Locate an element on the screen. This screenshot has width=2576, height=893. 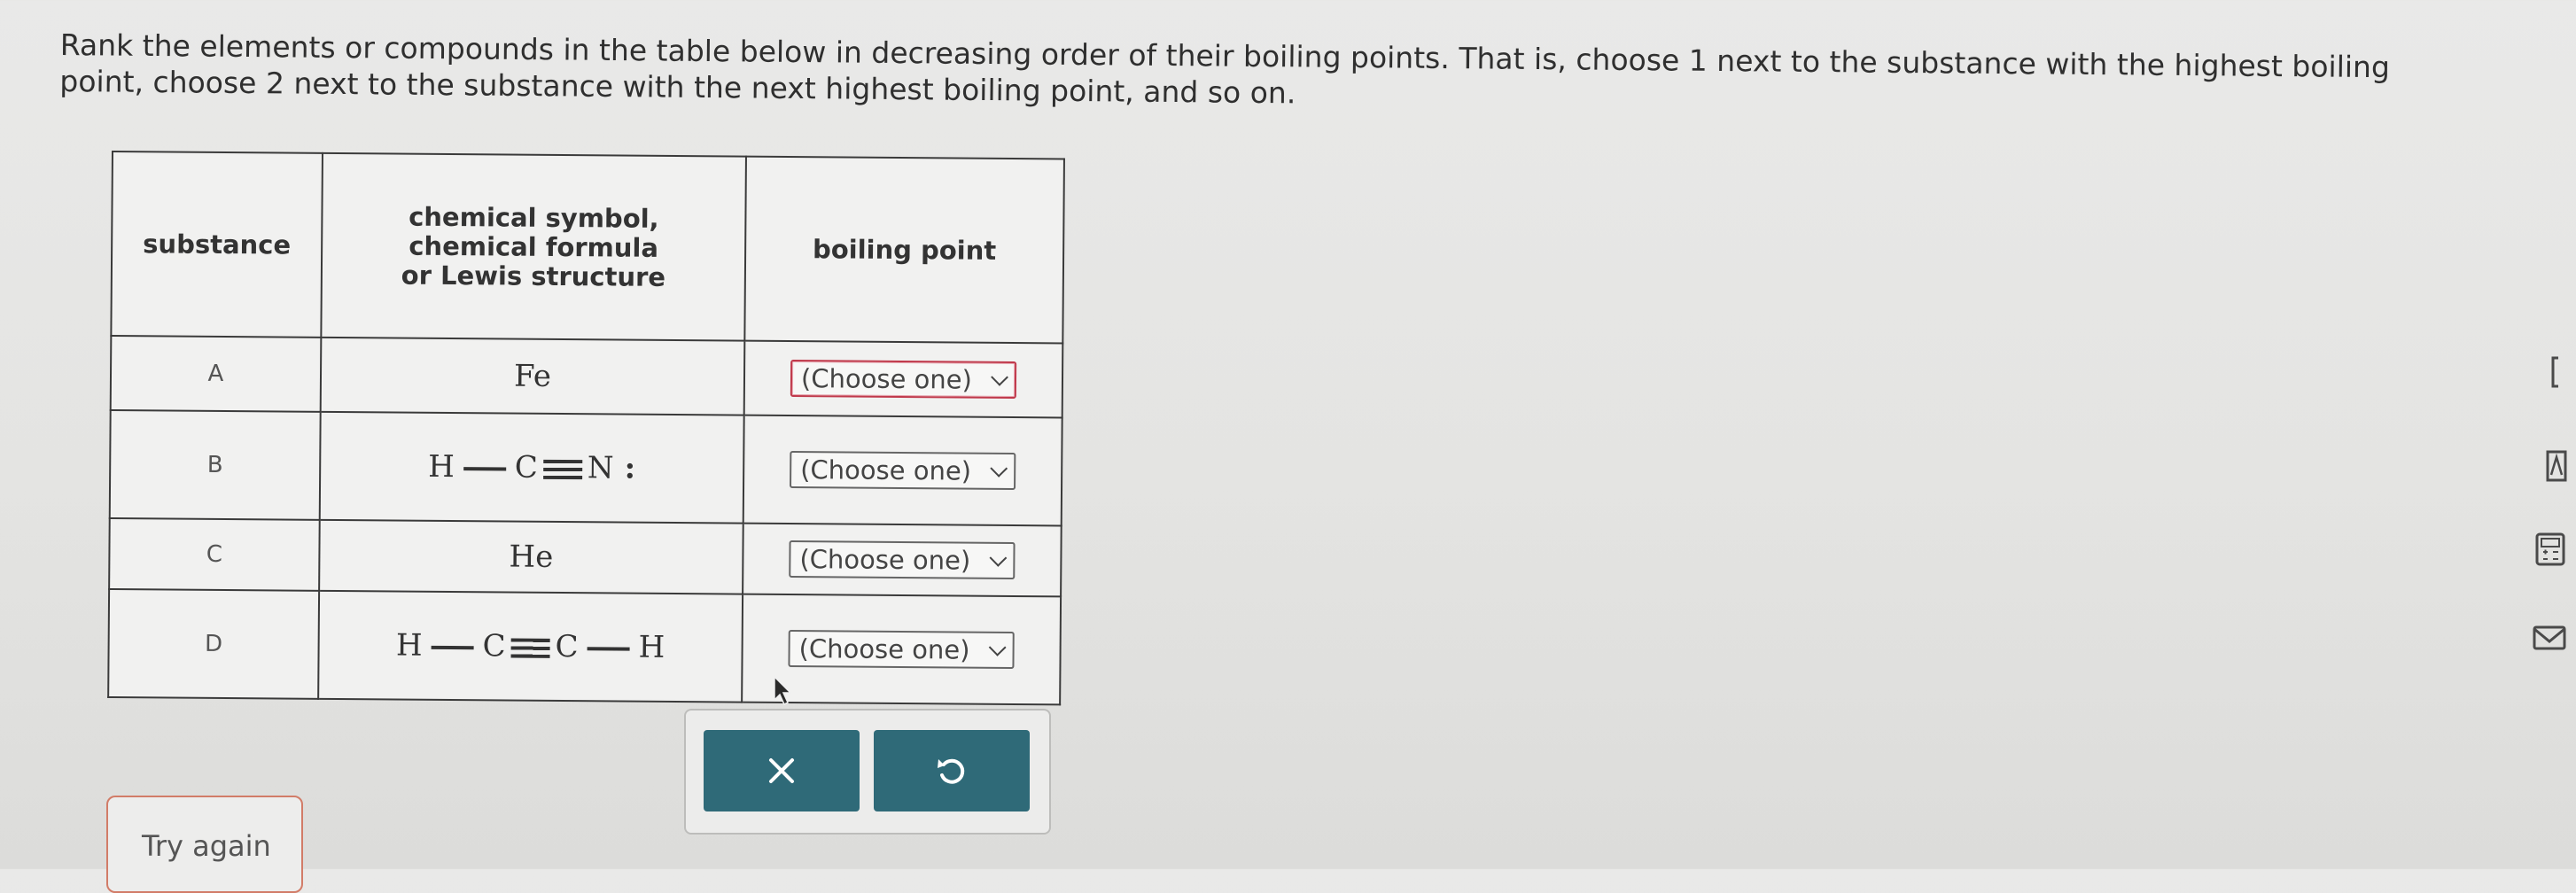
calculator-icon is located at coordinates (2550, 549).